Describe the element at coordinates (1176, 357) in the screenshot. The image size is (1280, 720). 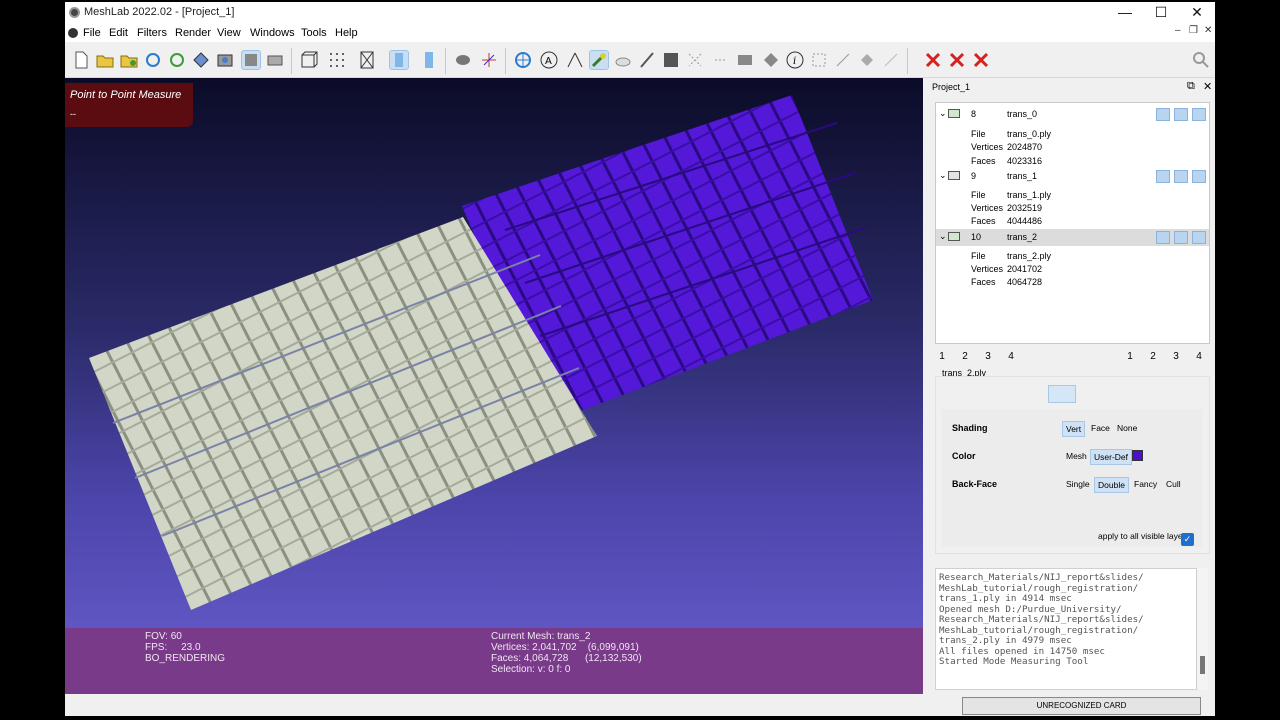
I see `page-right-3-button: 3` at that location.